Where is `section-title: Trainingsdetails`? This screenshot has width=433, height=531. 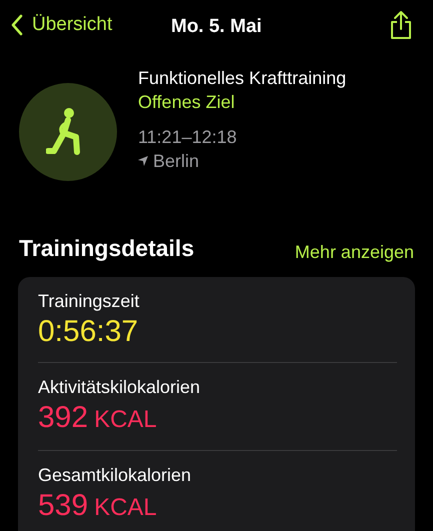
section-title: Trainingsdetails is located at coordinates (106, 248).